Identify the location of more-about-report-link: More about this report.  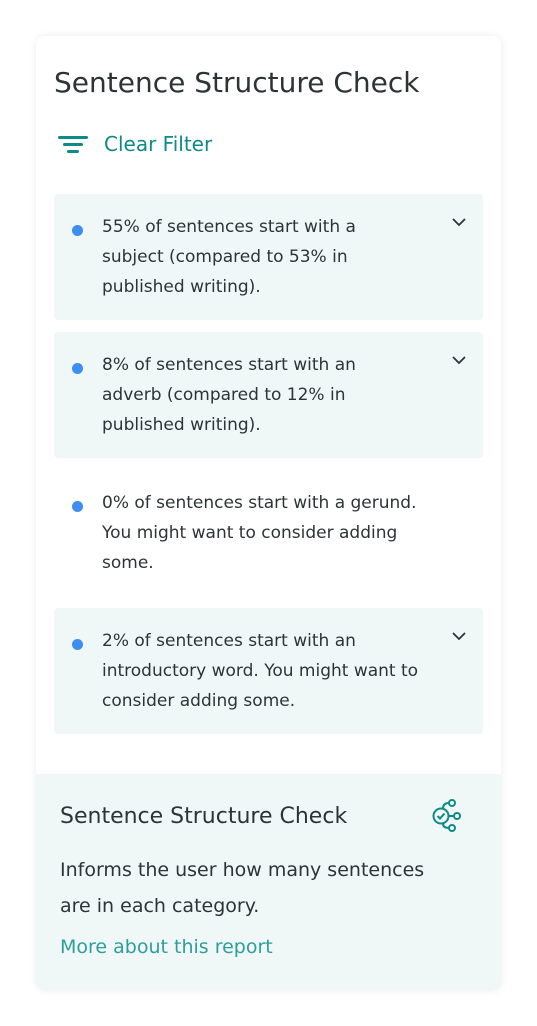
(166, 947).